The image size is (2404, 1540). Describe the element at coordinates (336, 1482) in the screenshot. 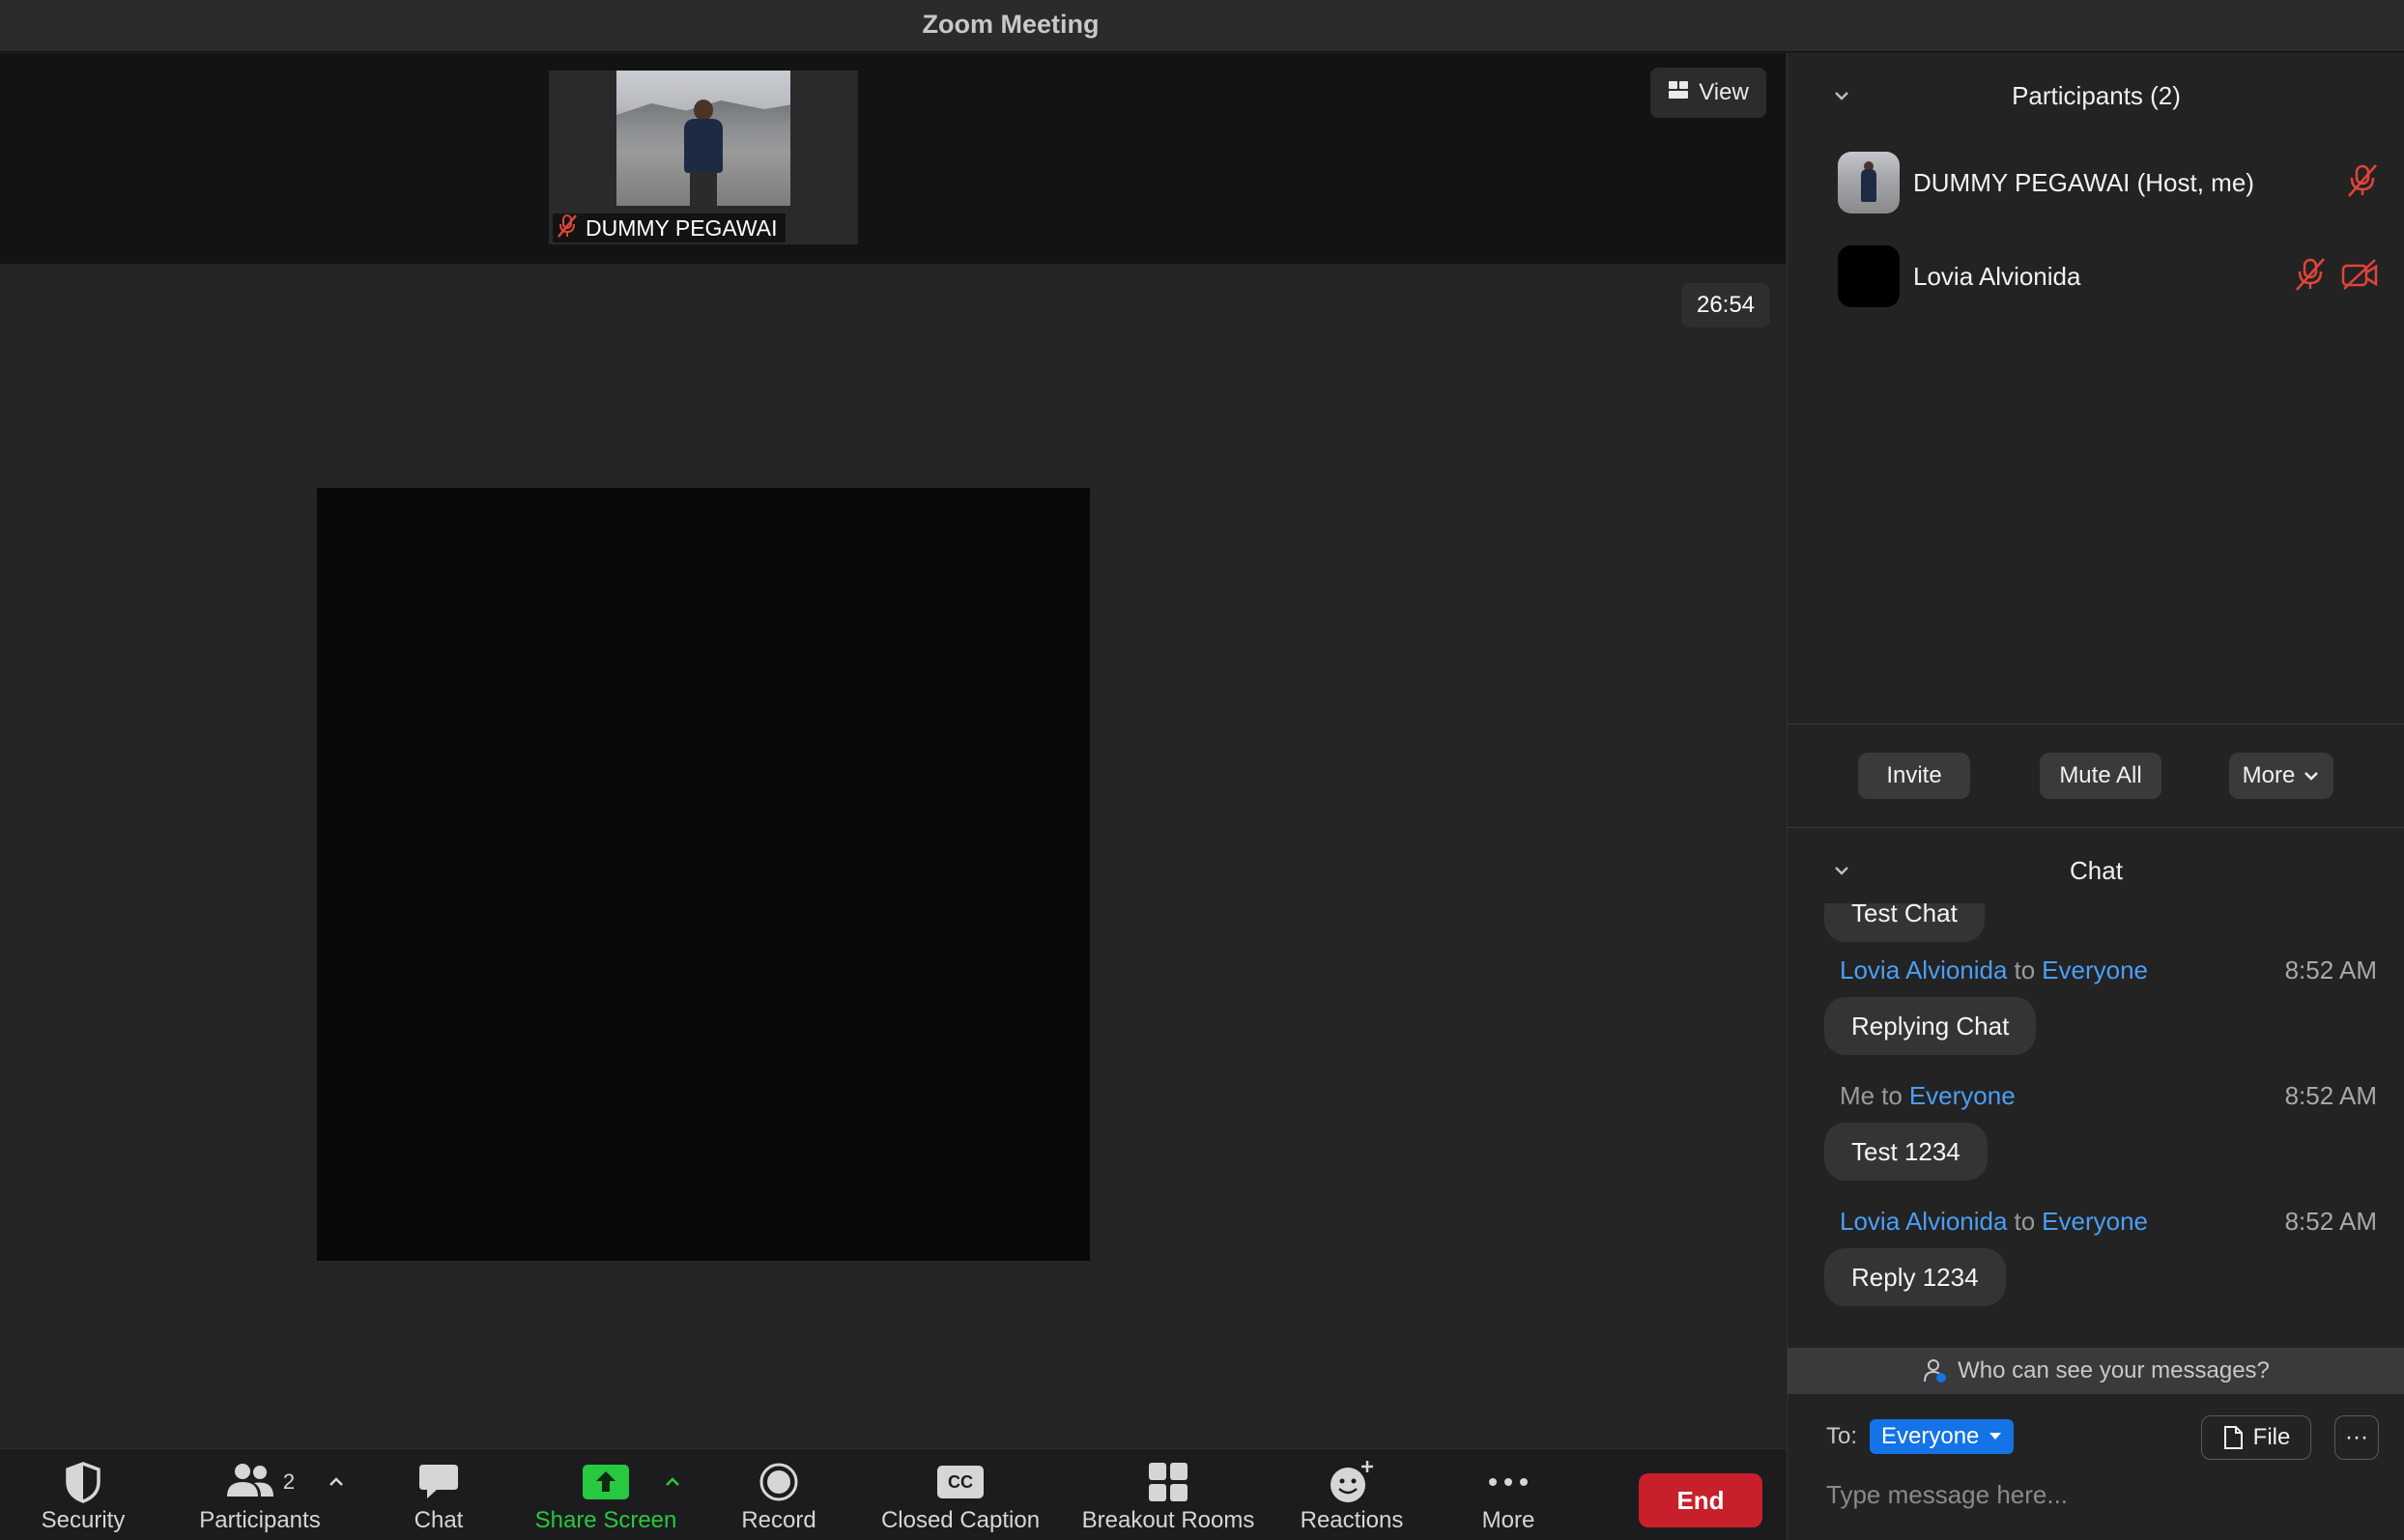

I see `participants-caret-icon` at that location.